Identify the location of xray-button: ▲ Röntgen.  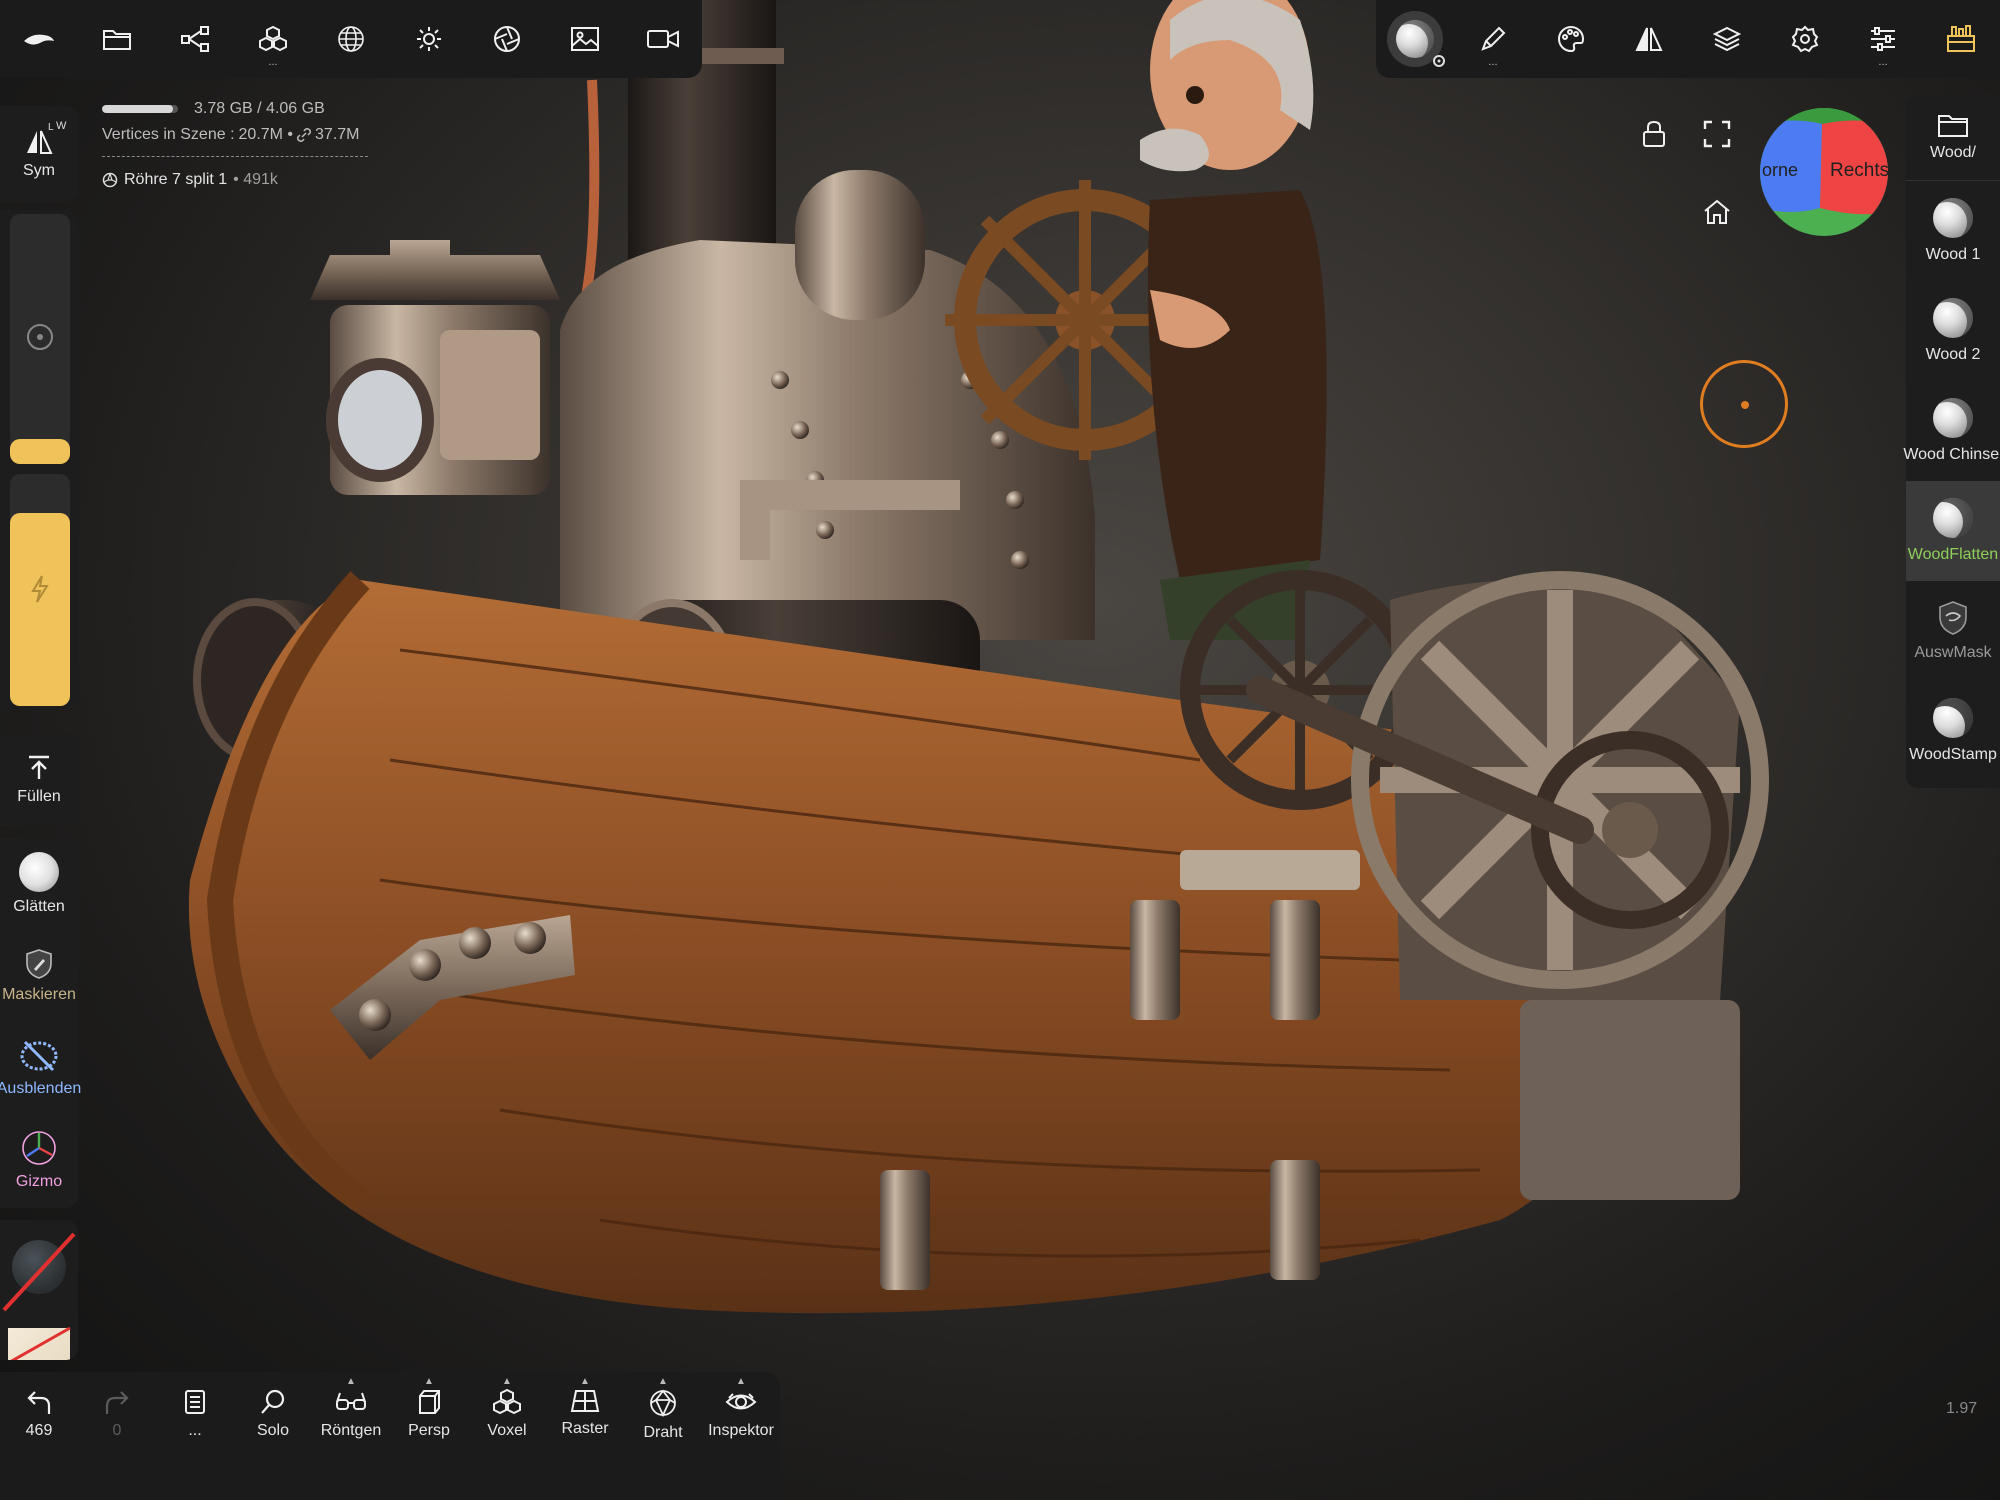
(351, 1436).